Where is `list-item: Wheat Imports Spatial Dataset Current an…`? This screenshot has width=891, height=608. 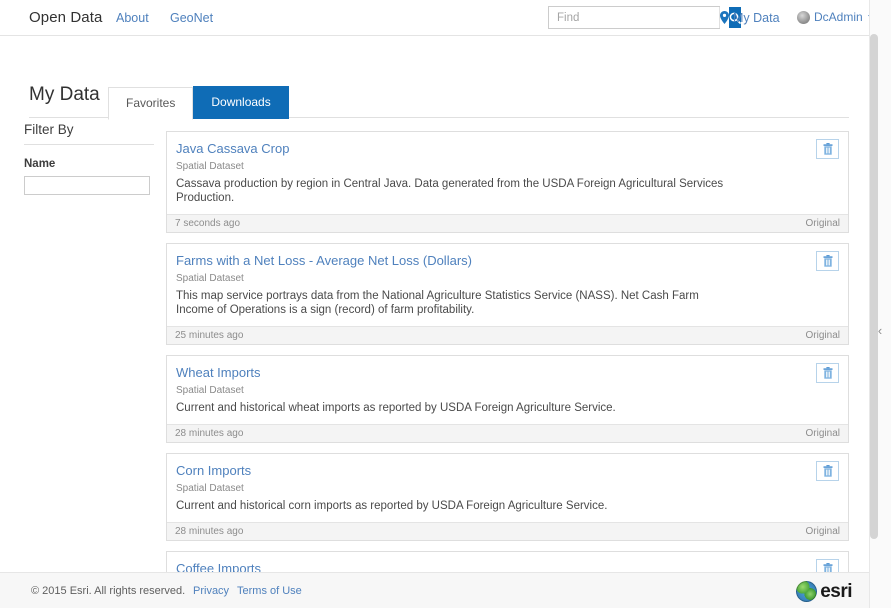 list-item: Wheat Imports Spatial Dataset Current an… is located at coordinates (507, 399).